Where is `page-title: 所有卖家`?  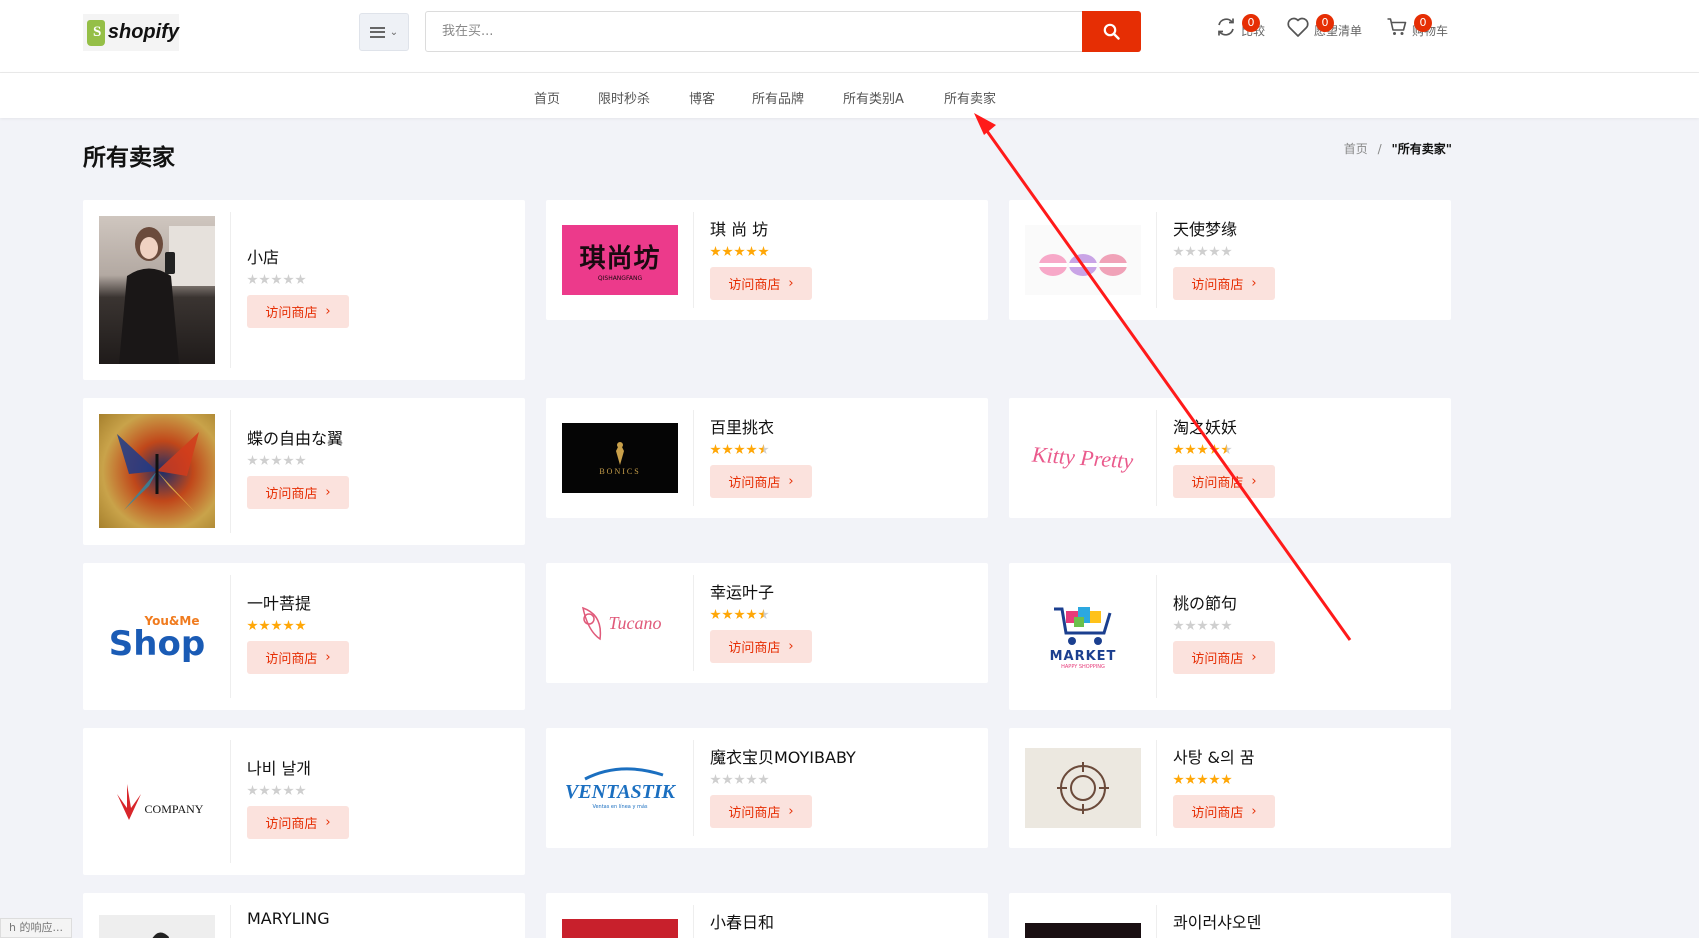 page-title: 所有卖家 is located at coordinates (129, 158).